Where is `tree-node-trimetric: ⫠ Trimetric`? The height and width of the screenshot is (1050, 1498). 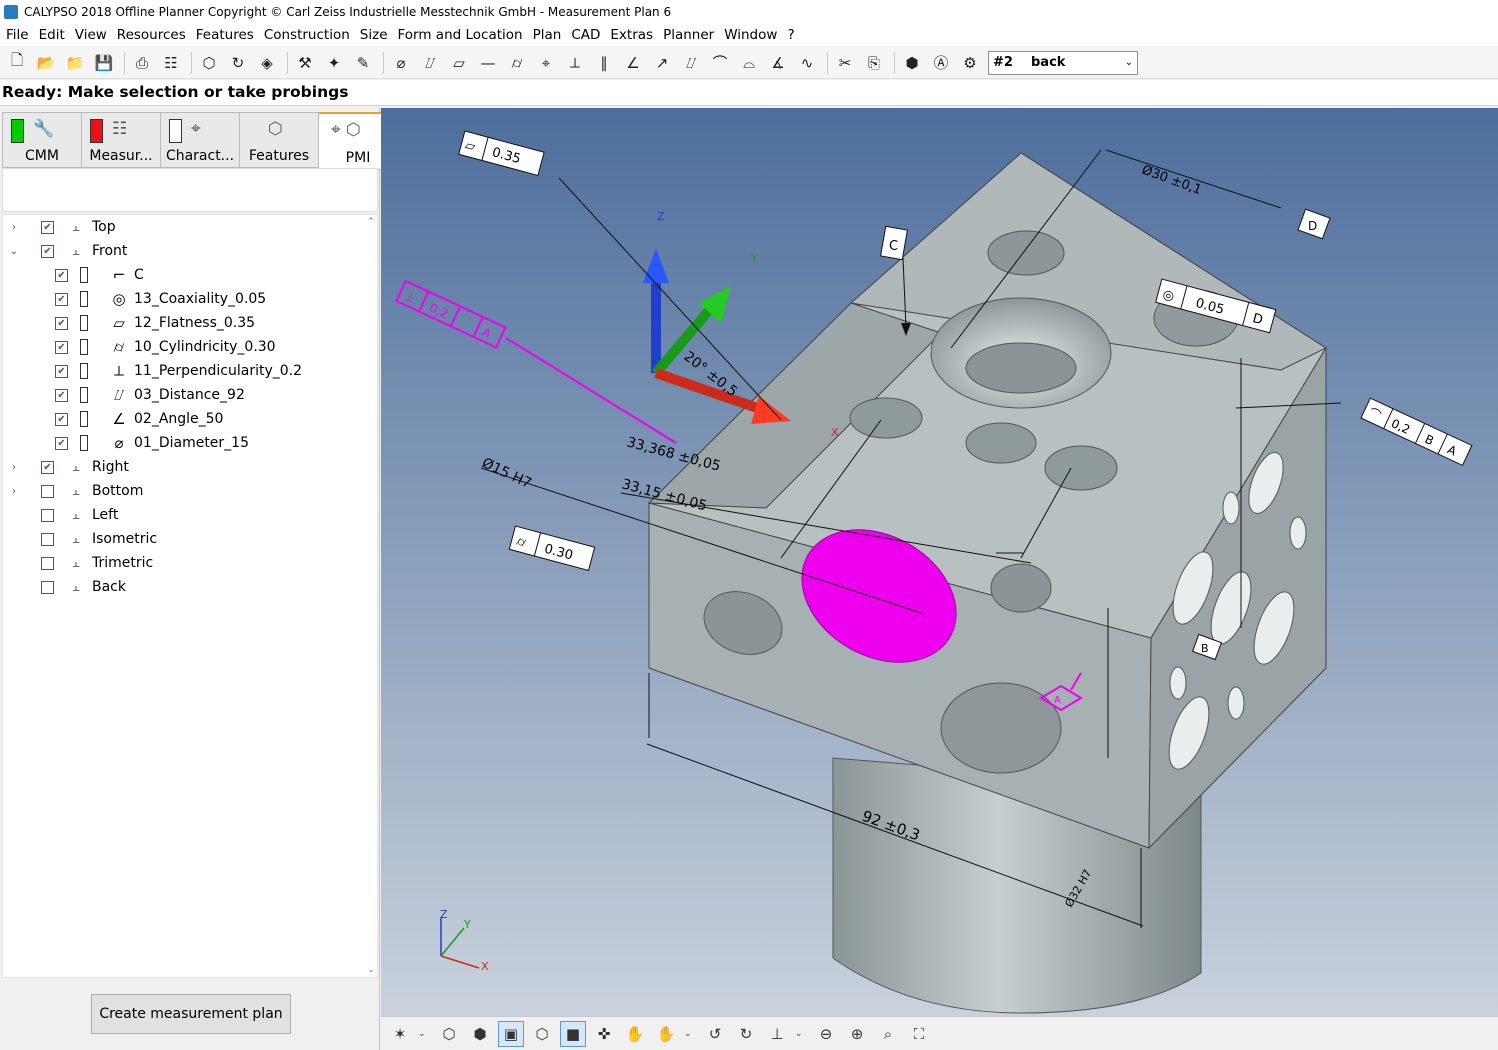 tree-node-trimetric: ⫠ Trimetric is located at coordinates (78, 563).